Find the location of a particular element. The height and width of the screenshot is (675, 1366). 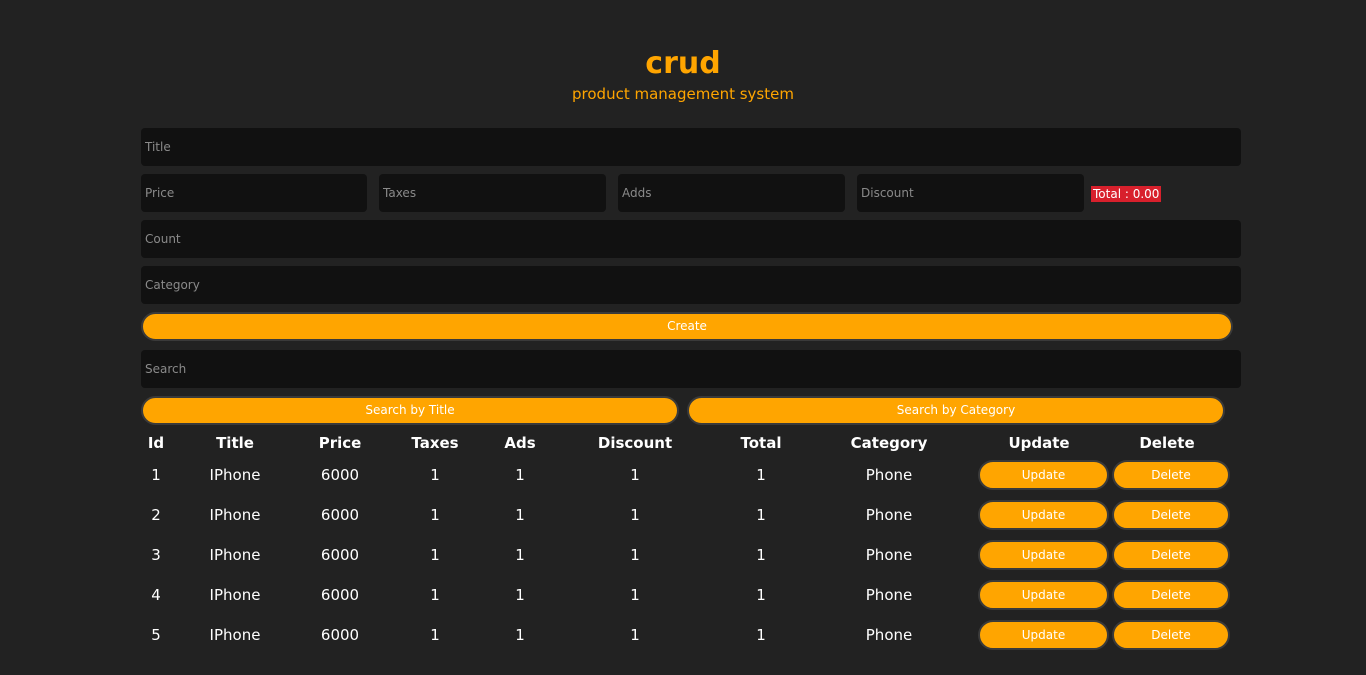

header-price: Price is located at coordinates (340, 443).